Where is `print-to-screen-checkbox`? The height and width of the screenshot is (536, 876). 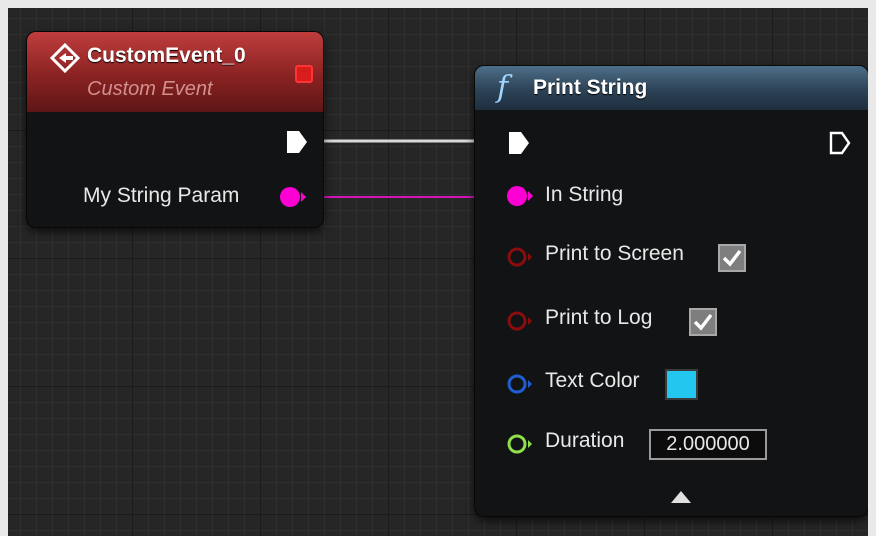 print-to-screen-checkbox is located at coordinates (732, 258).